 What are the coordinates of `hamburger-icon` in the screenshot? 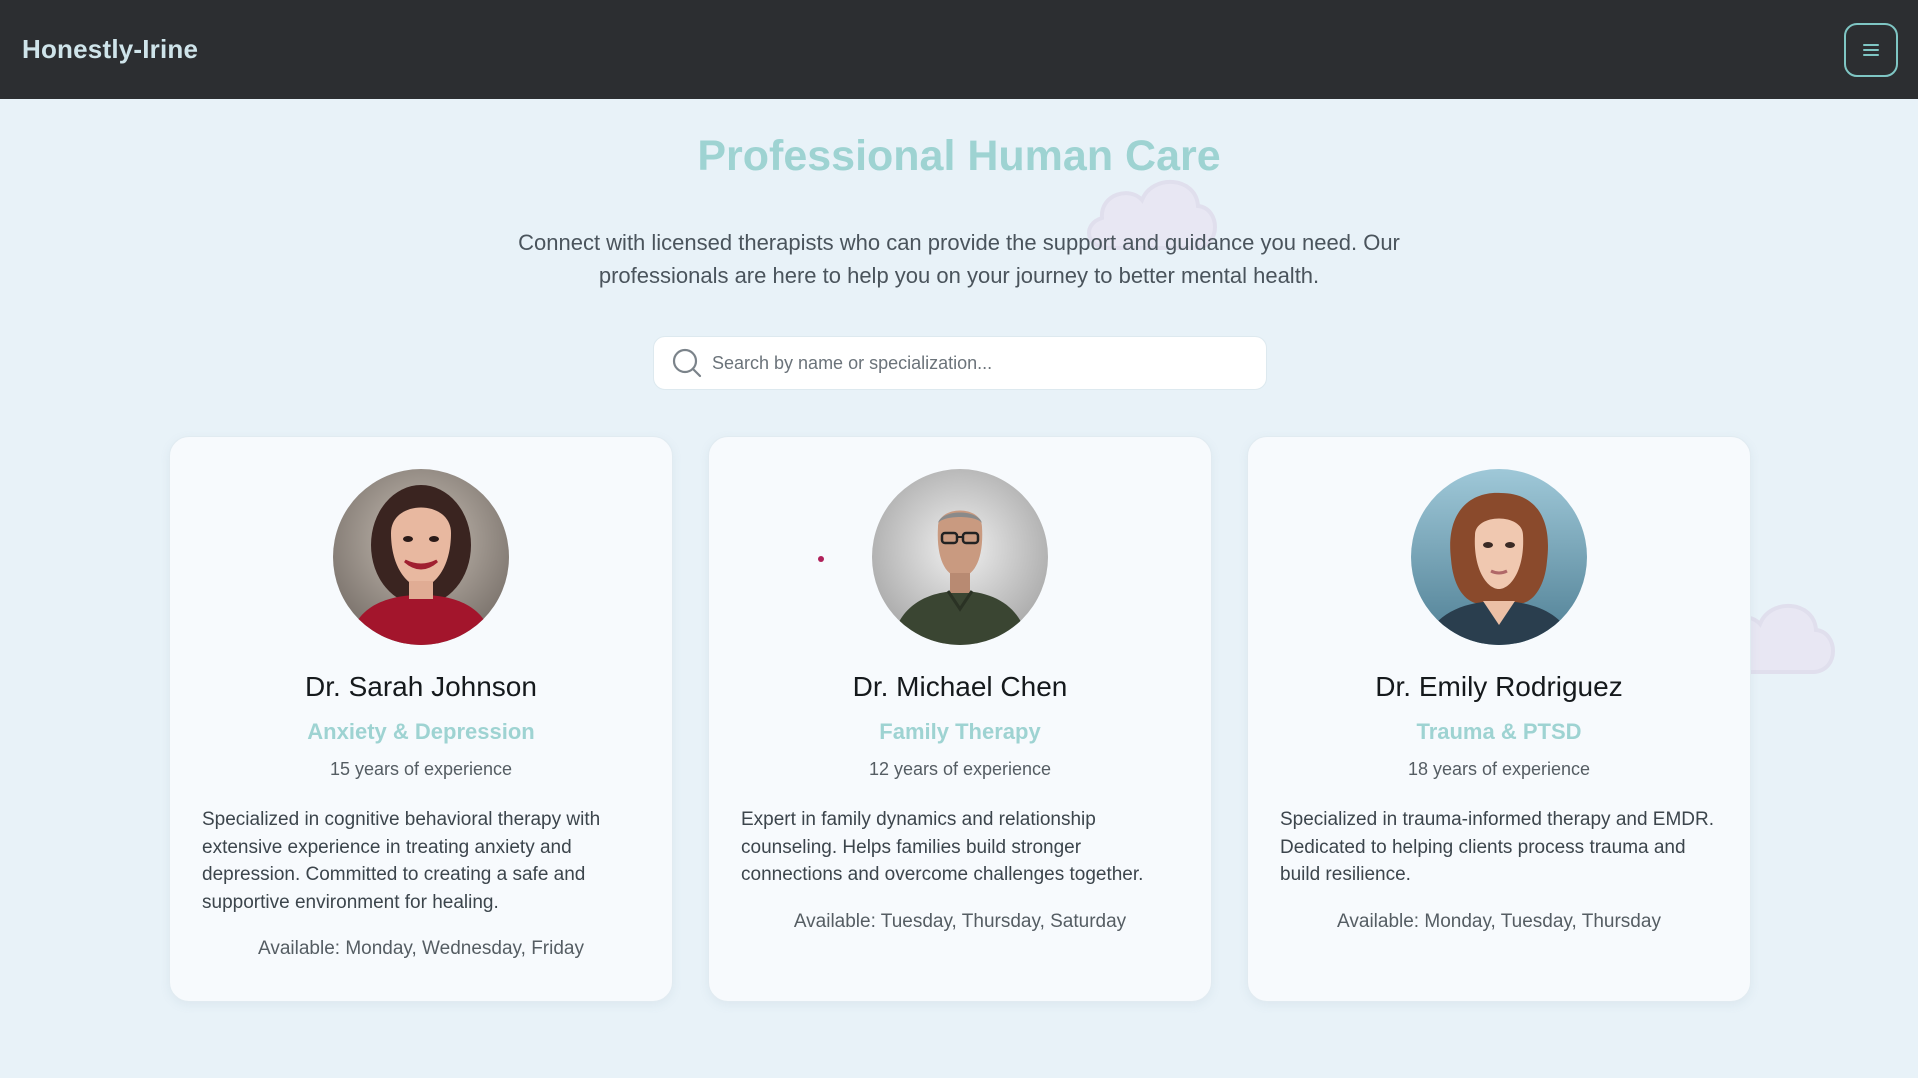 It's located at (1871, 49).